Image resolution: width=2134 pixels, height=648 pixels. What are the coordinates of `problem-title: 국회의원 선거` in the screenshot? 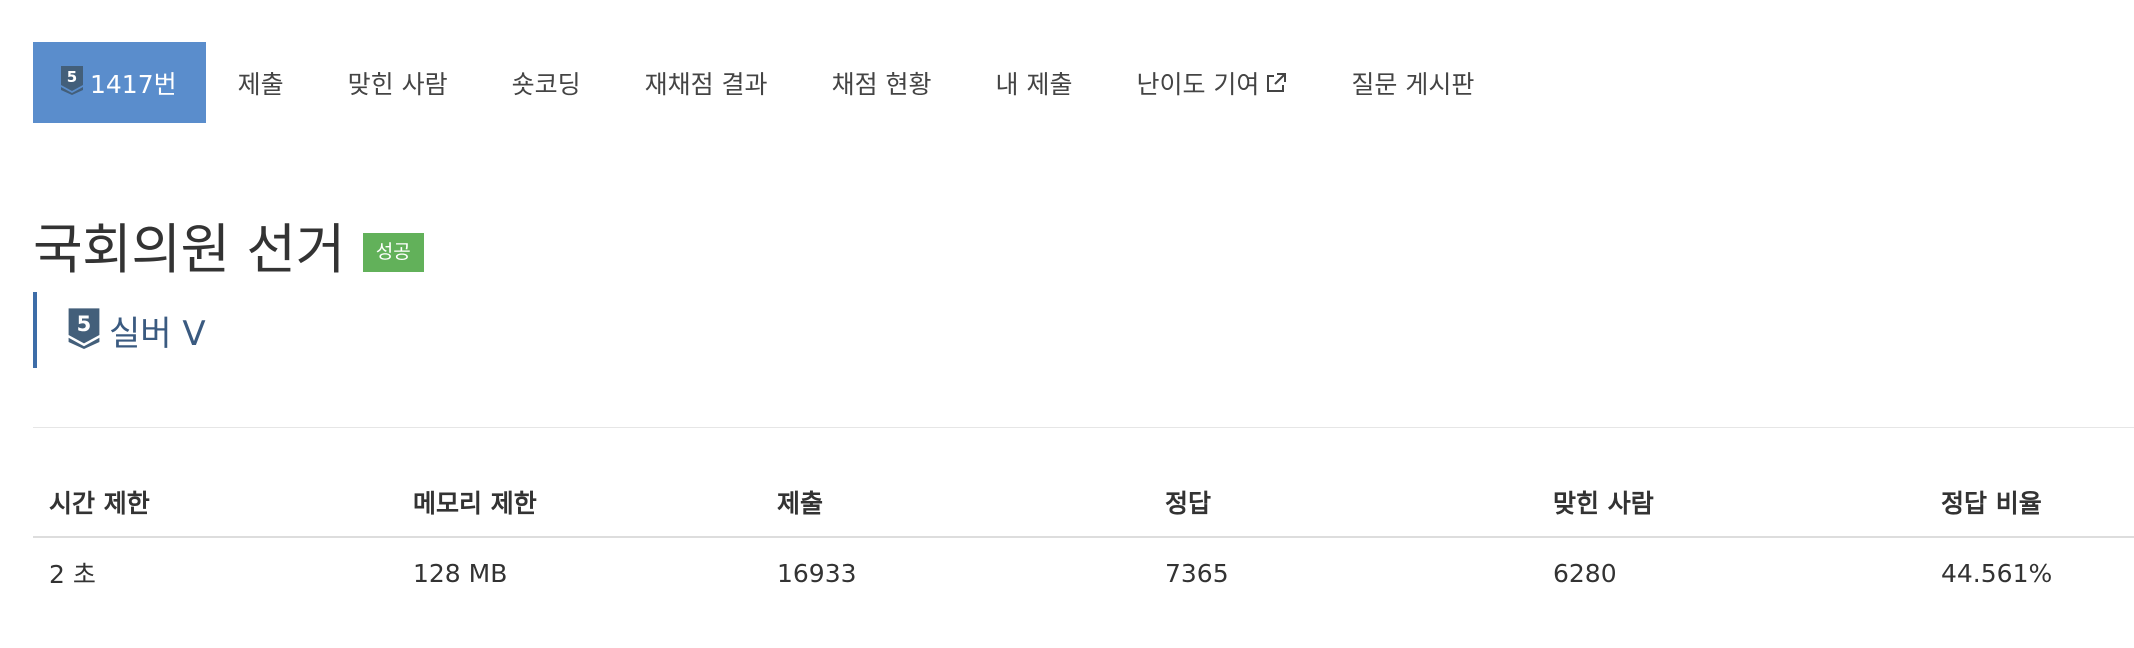 It's located at (189, 249).